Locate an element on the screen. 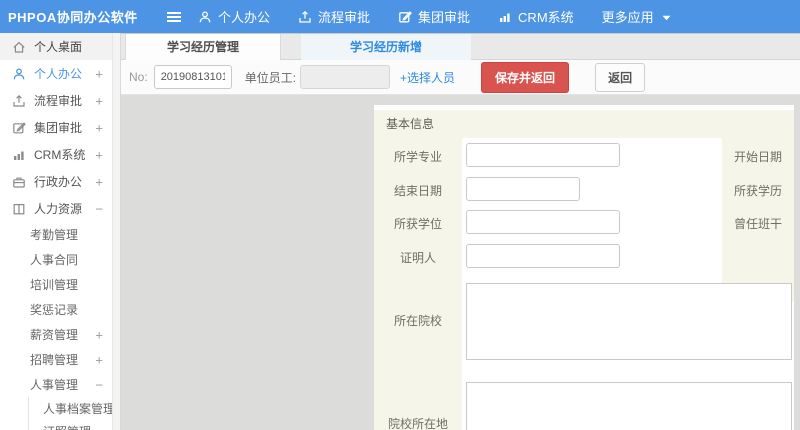  field-label-major: 所学专业 is located at coordinates (417, 157).